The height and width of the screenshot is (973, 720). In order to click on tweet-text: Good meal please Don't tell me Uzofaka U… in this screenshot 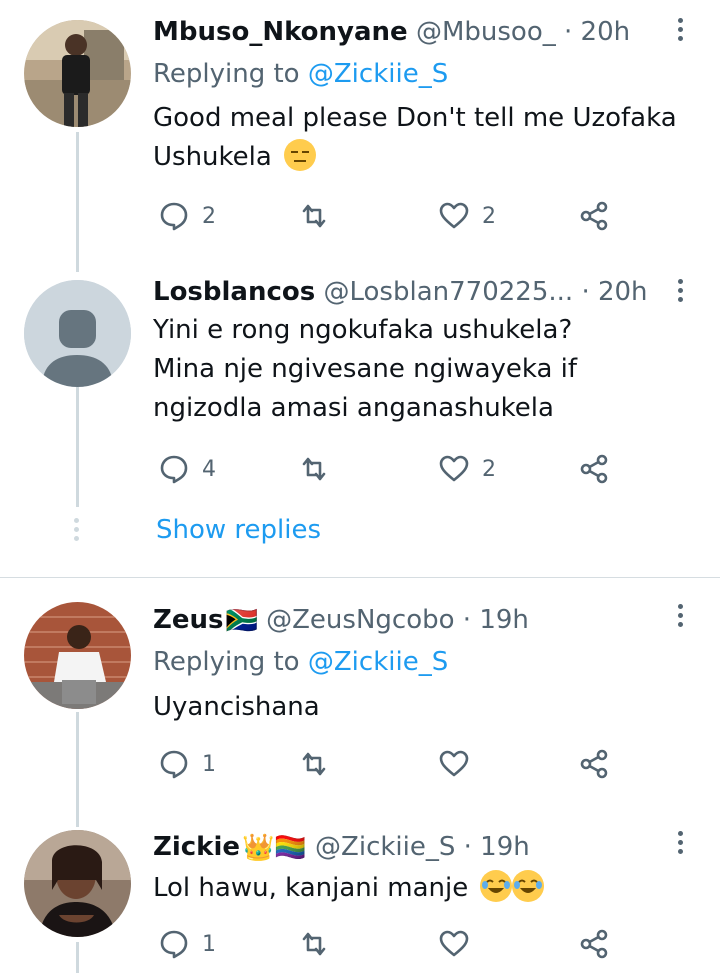, I will do `click(421, 138)`.